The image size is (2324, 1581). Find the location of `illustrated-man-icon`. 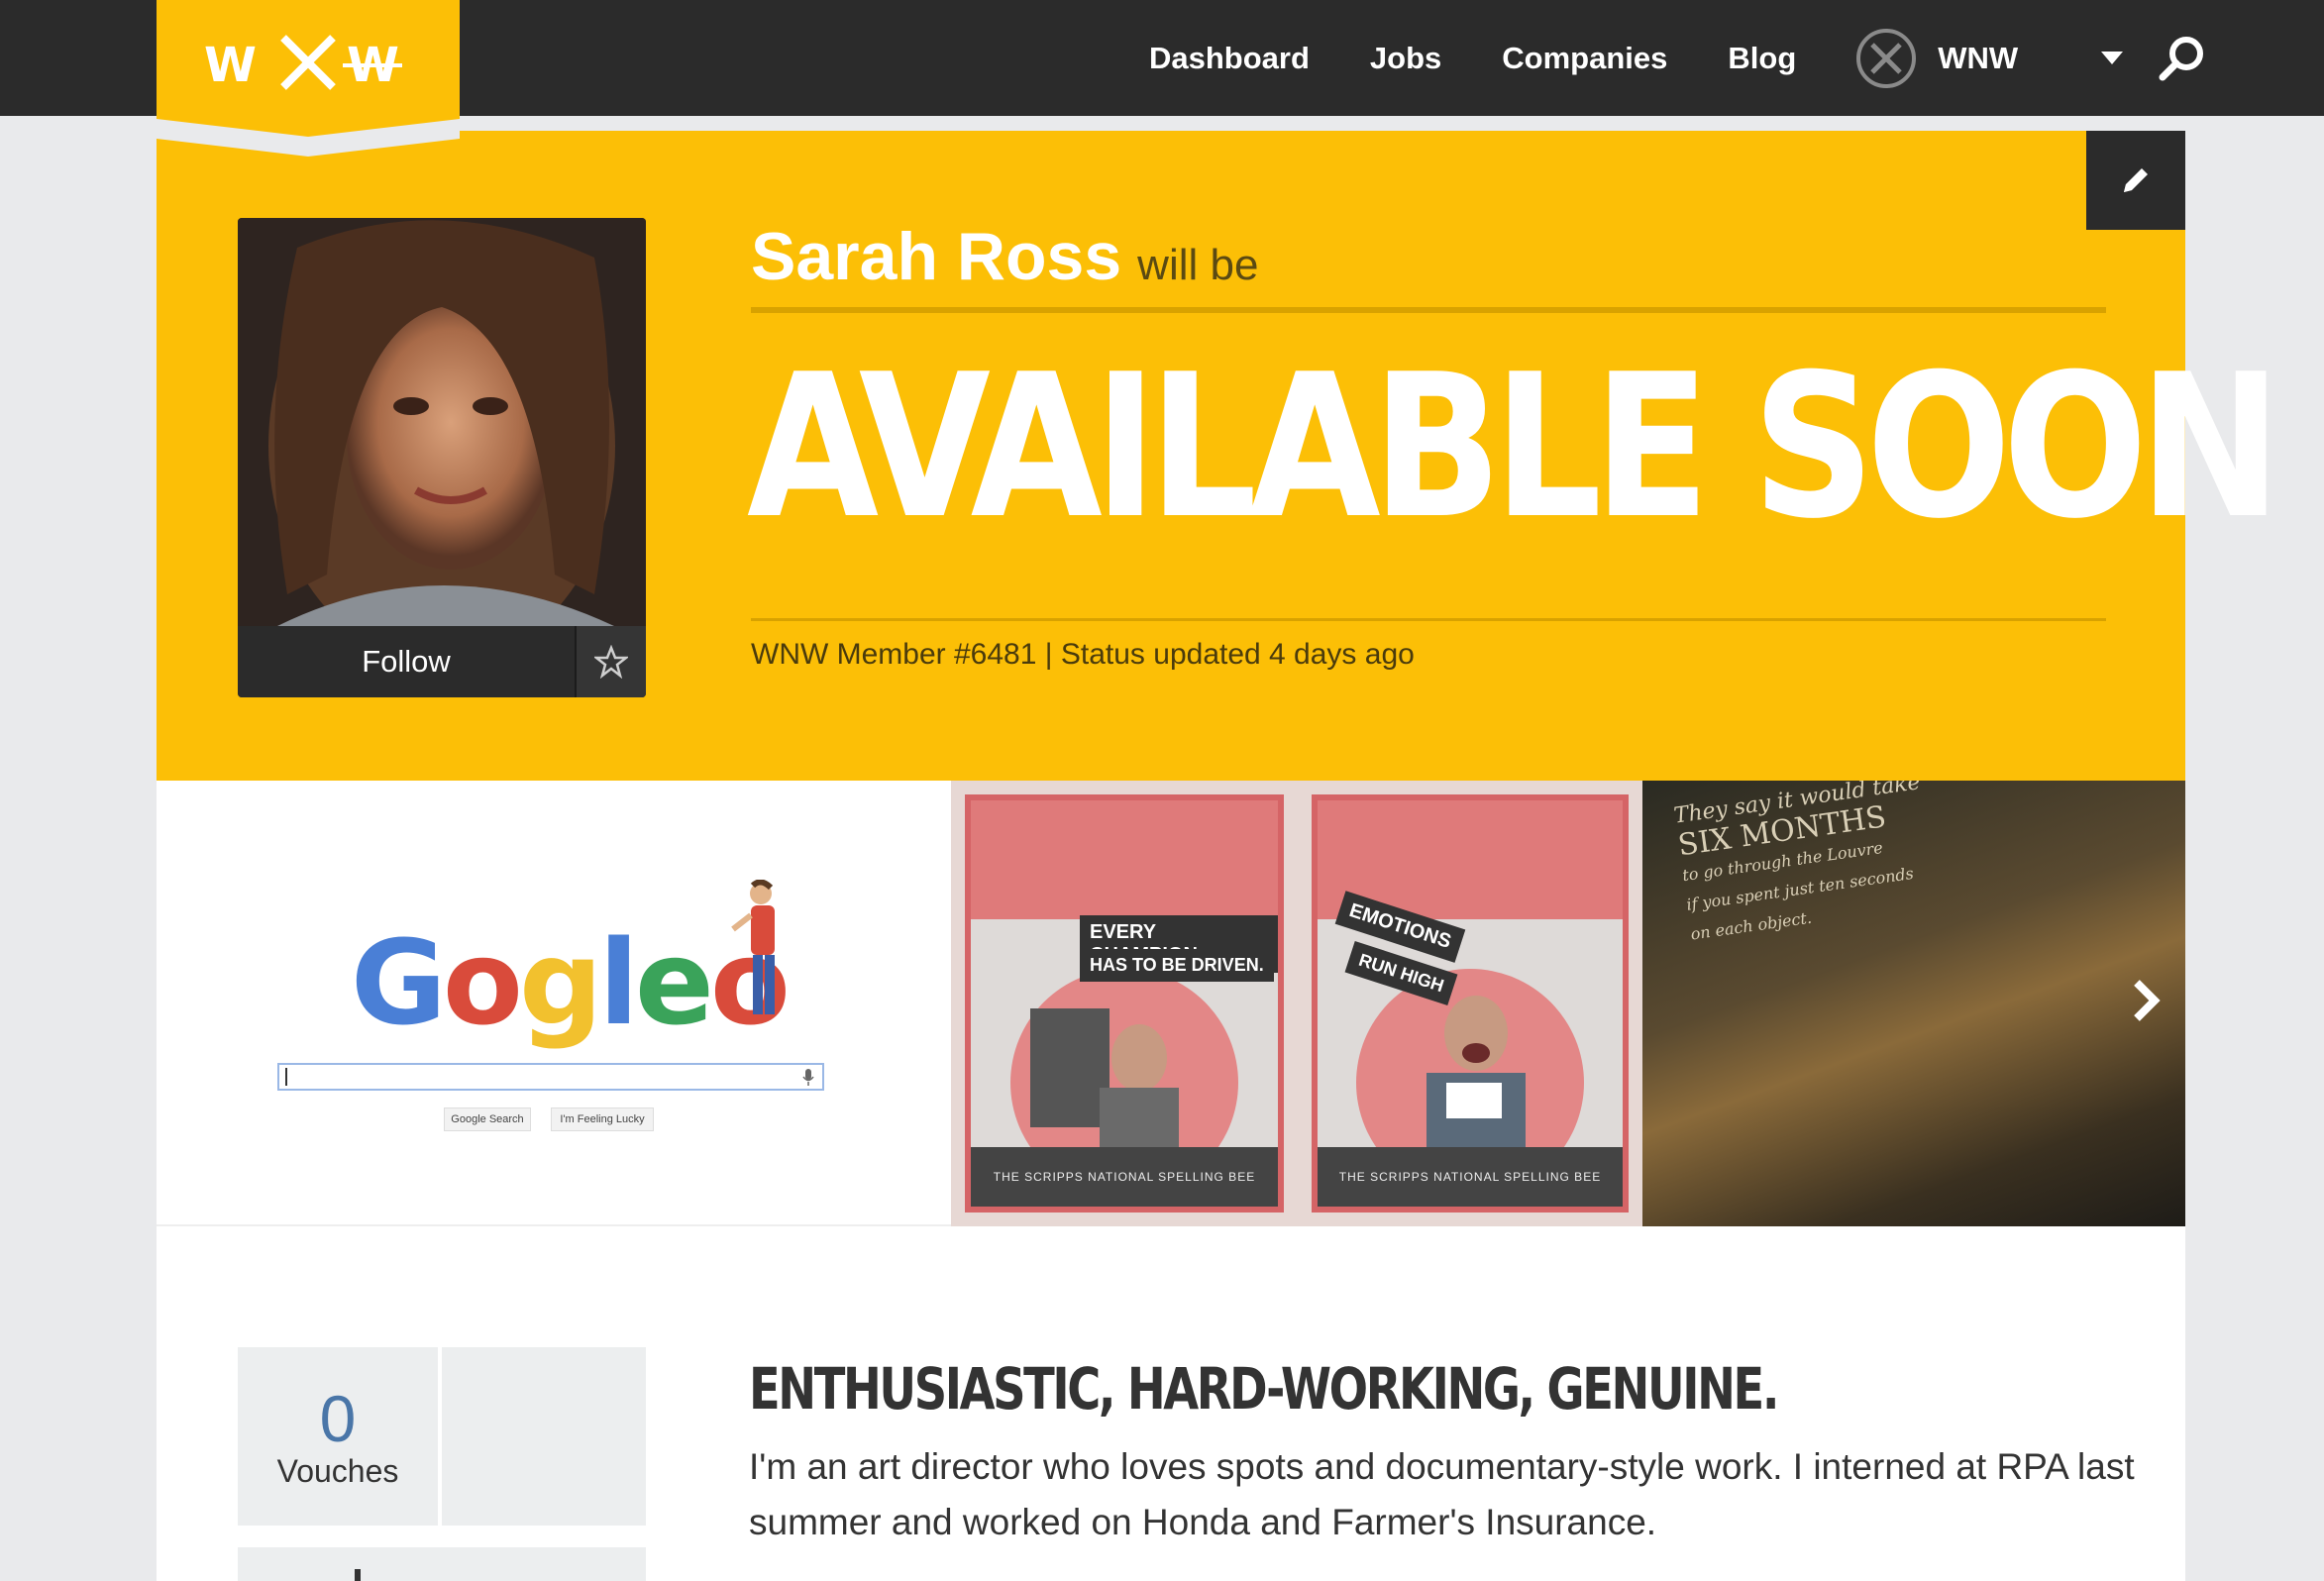

illustrated-man-icon is located at coordinates (753, 947).